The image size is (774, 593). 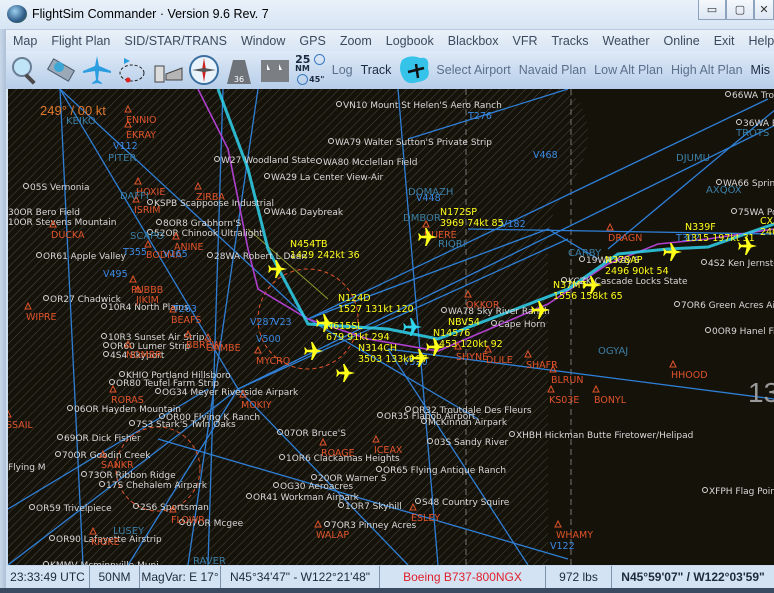 I want to click on airport-label: 20OR Warner S, so click(x=352, y=479).